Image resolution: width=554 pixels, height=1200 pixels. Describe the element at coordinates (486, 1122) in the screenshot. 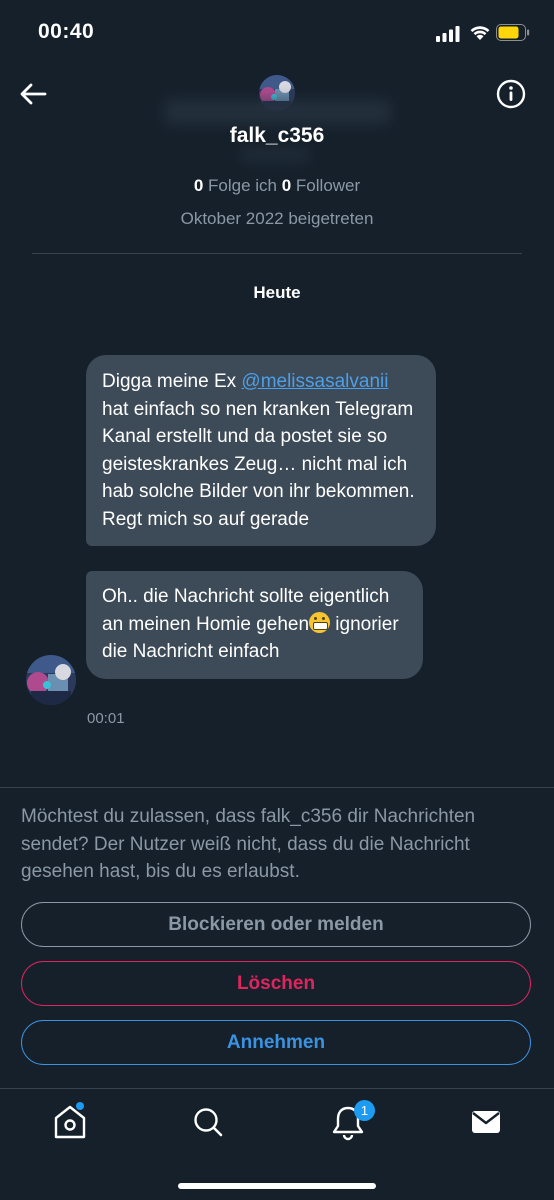

I see `mail-icon` at that location.